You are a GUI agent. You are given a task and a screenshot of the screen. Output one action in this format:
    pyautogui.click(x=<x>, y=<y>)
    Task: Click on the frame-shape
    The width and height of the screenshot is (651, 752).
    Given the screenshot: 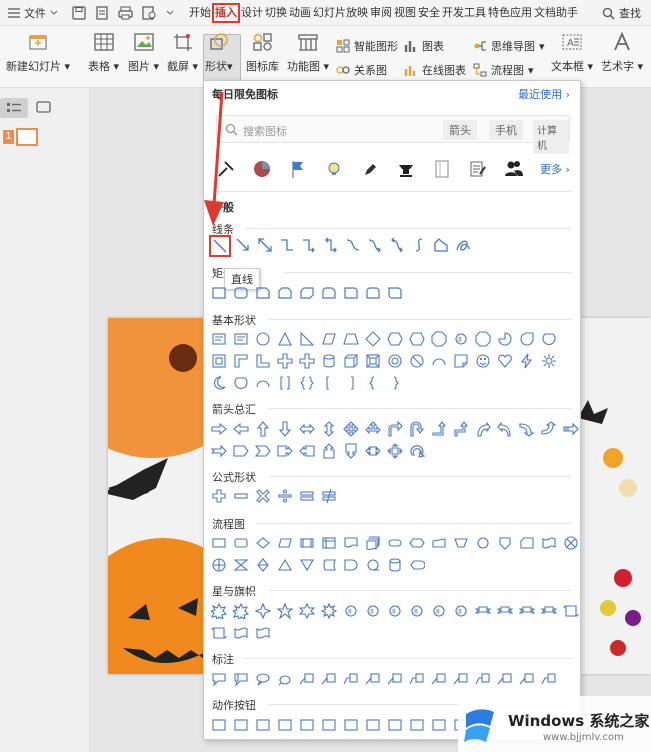 What is the action you would take?
    pyautogui.click(x=219, y=361)
    